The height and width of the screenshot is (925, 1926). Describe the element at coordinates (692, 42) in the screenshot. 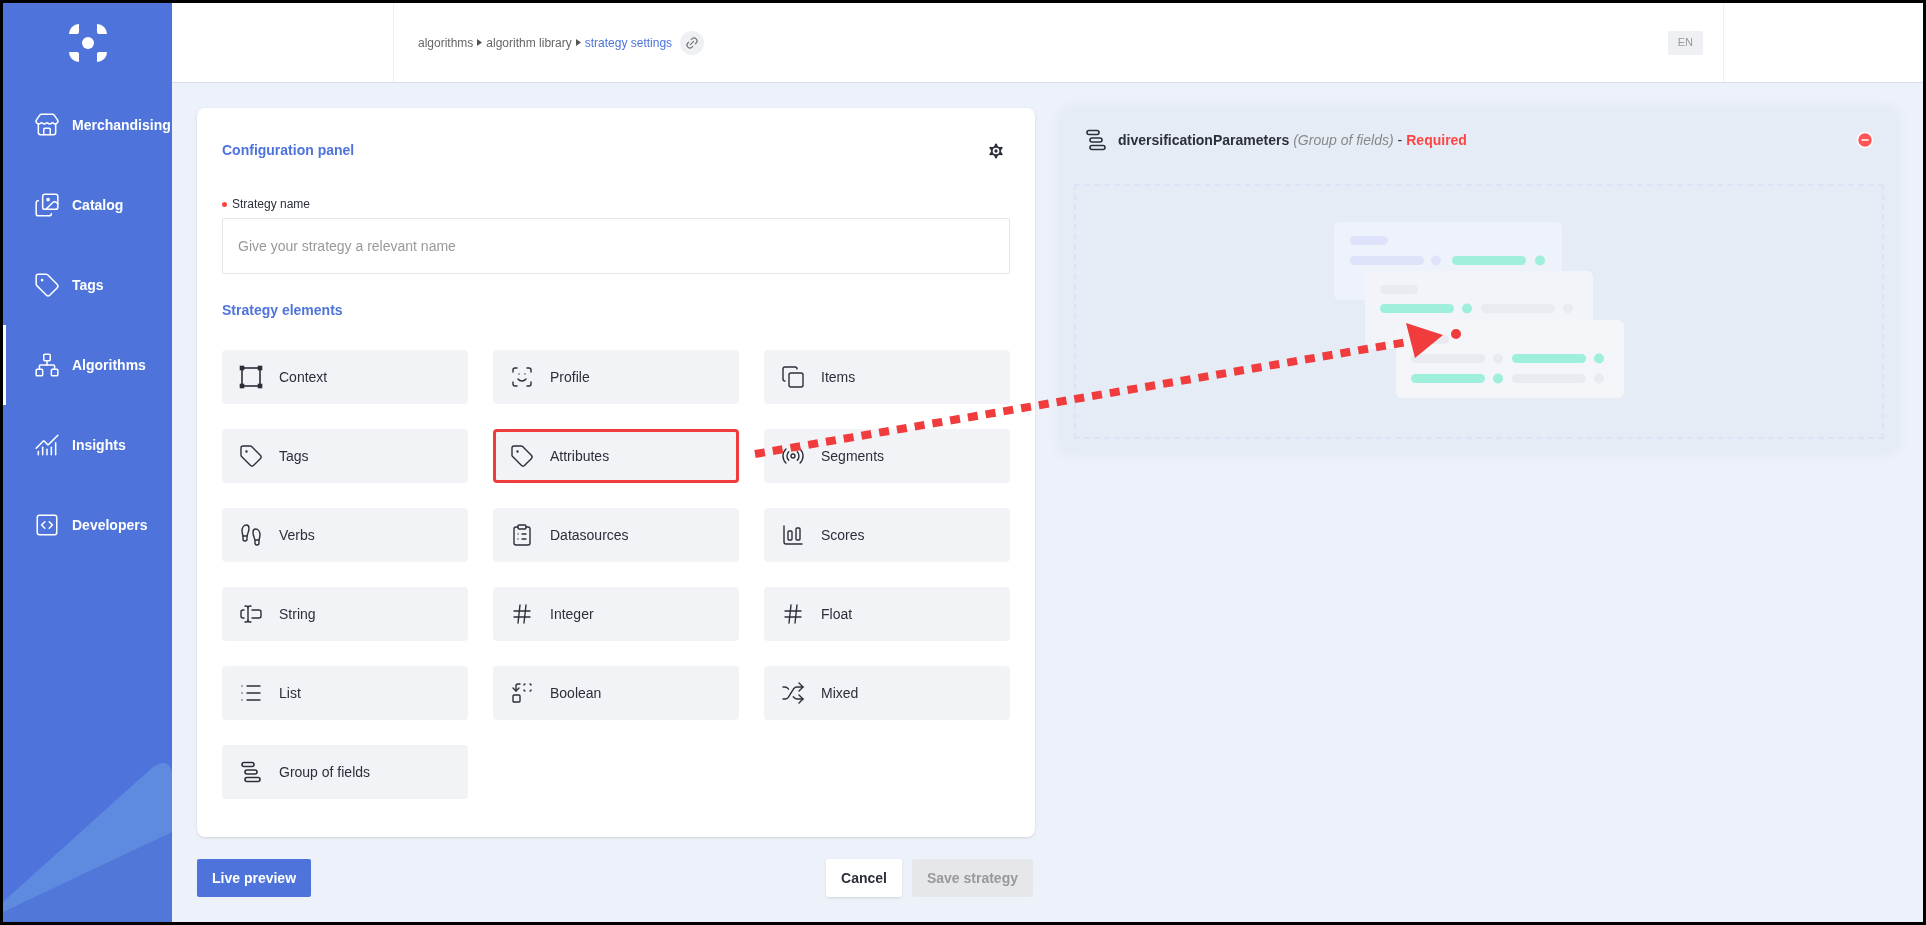

I see `link-button` at that location.